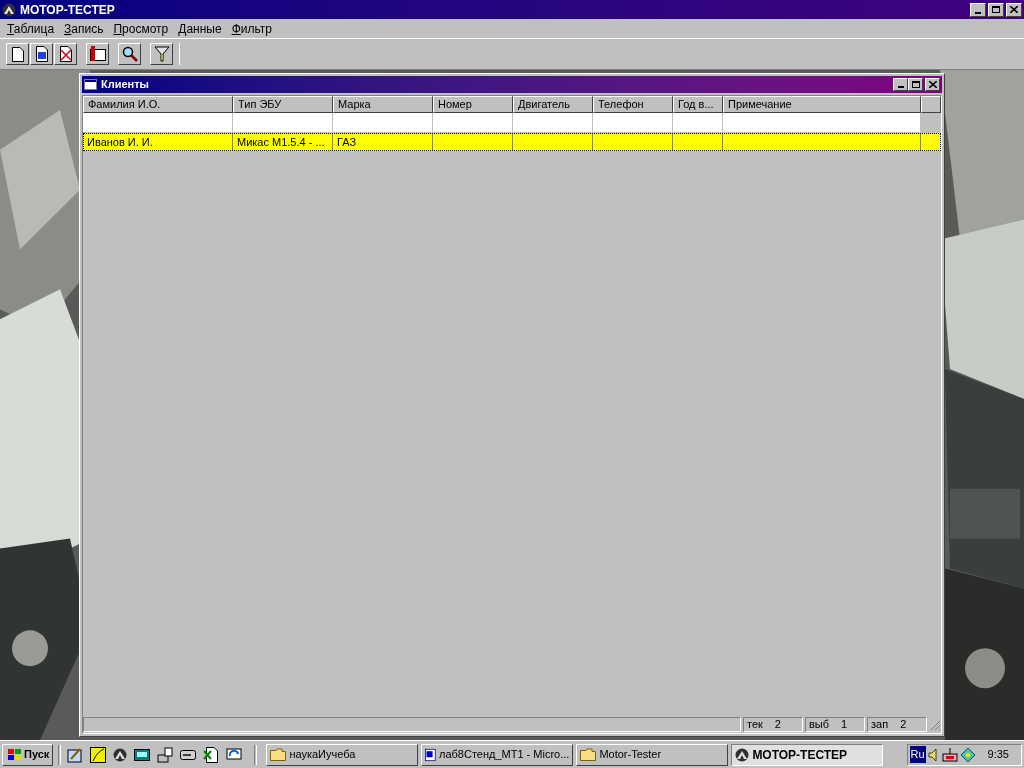  What do you see at coordinates (188, 754) in the screenshot?
I see `drive-icon` at bounding box center [188, 754].